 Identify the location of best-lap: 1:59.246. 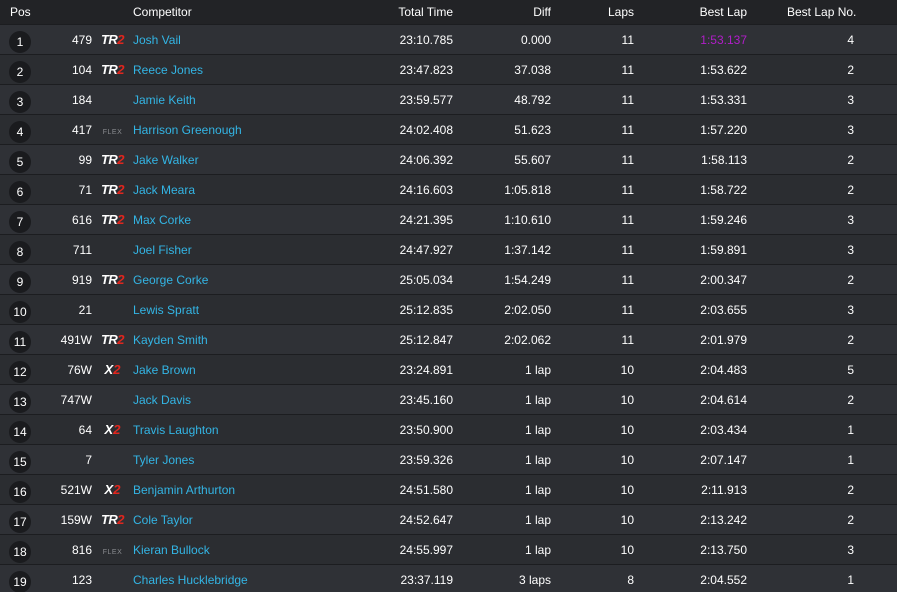
(723, 219).